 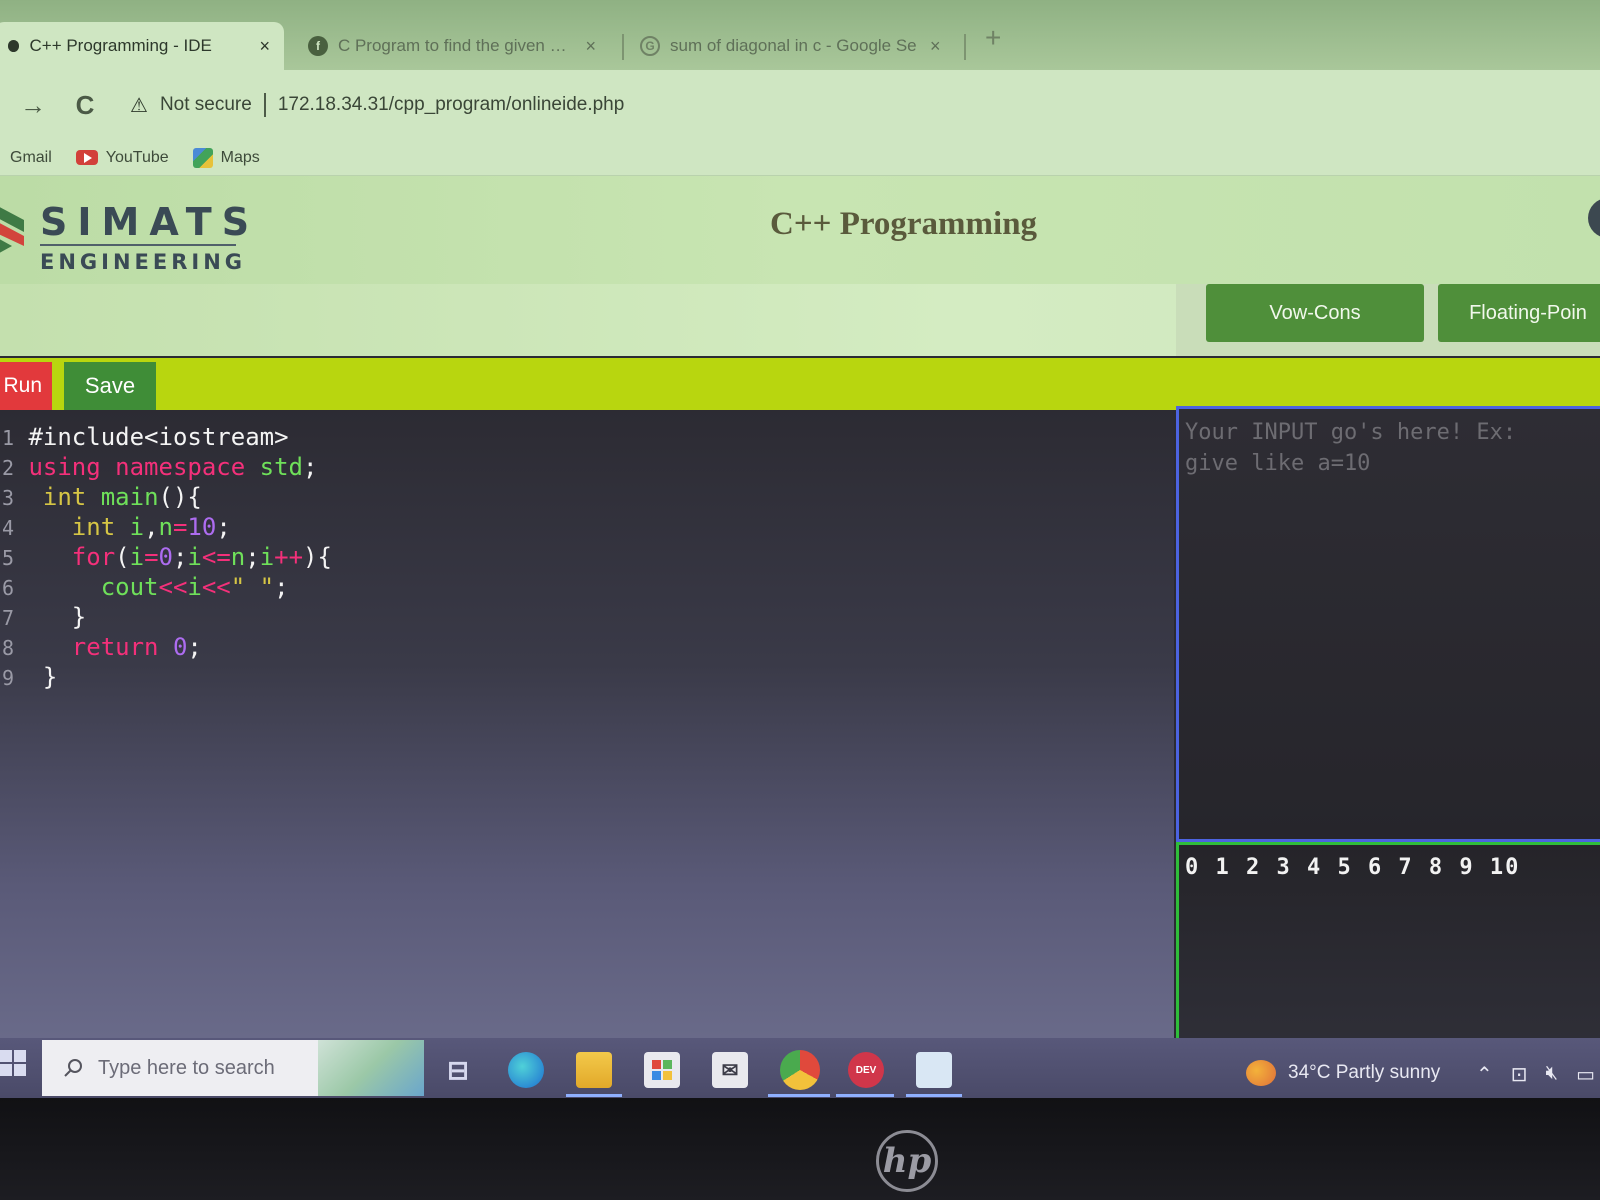 I want to click on input-panel, so click(x=1388, y=624).